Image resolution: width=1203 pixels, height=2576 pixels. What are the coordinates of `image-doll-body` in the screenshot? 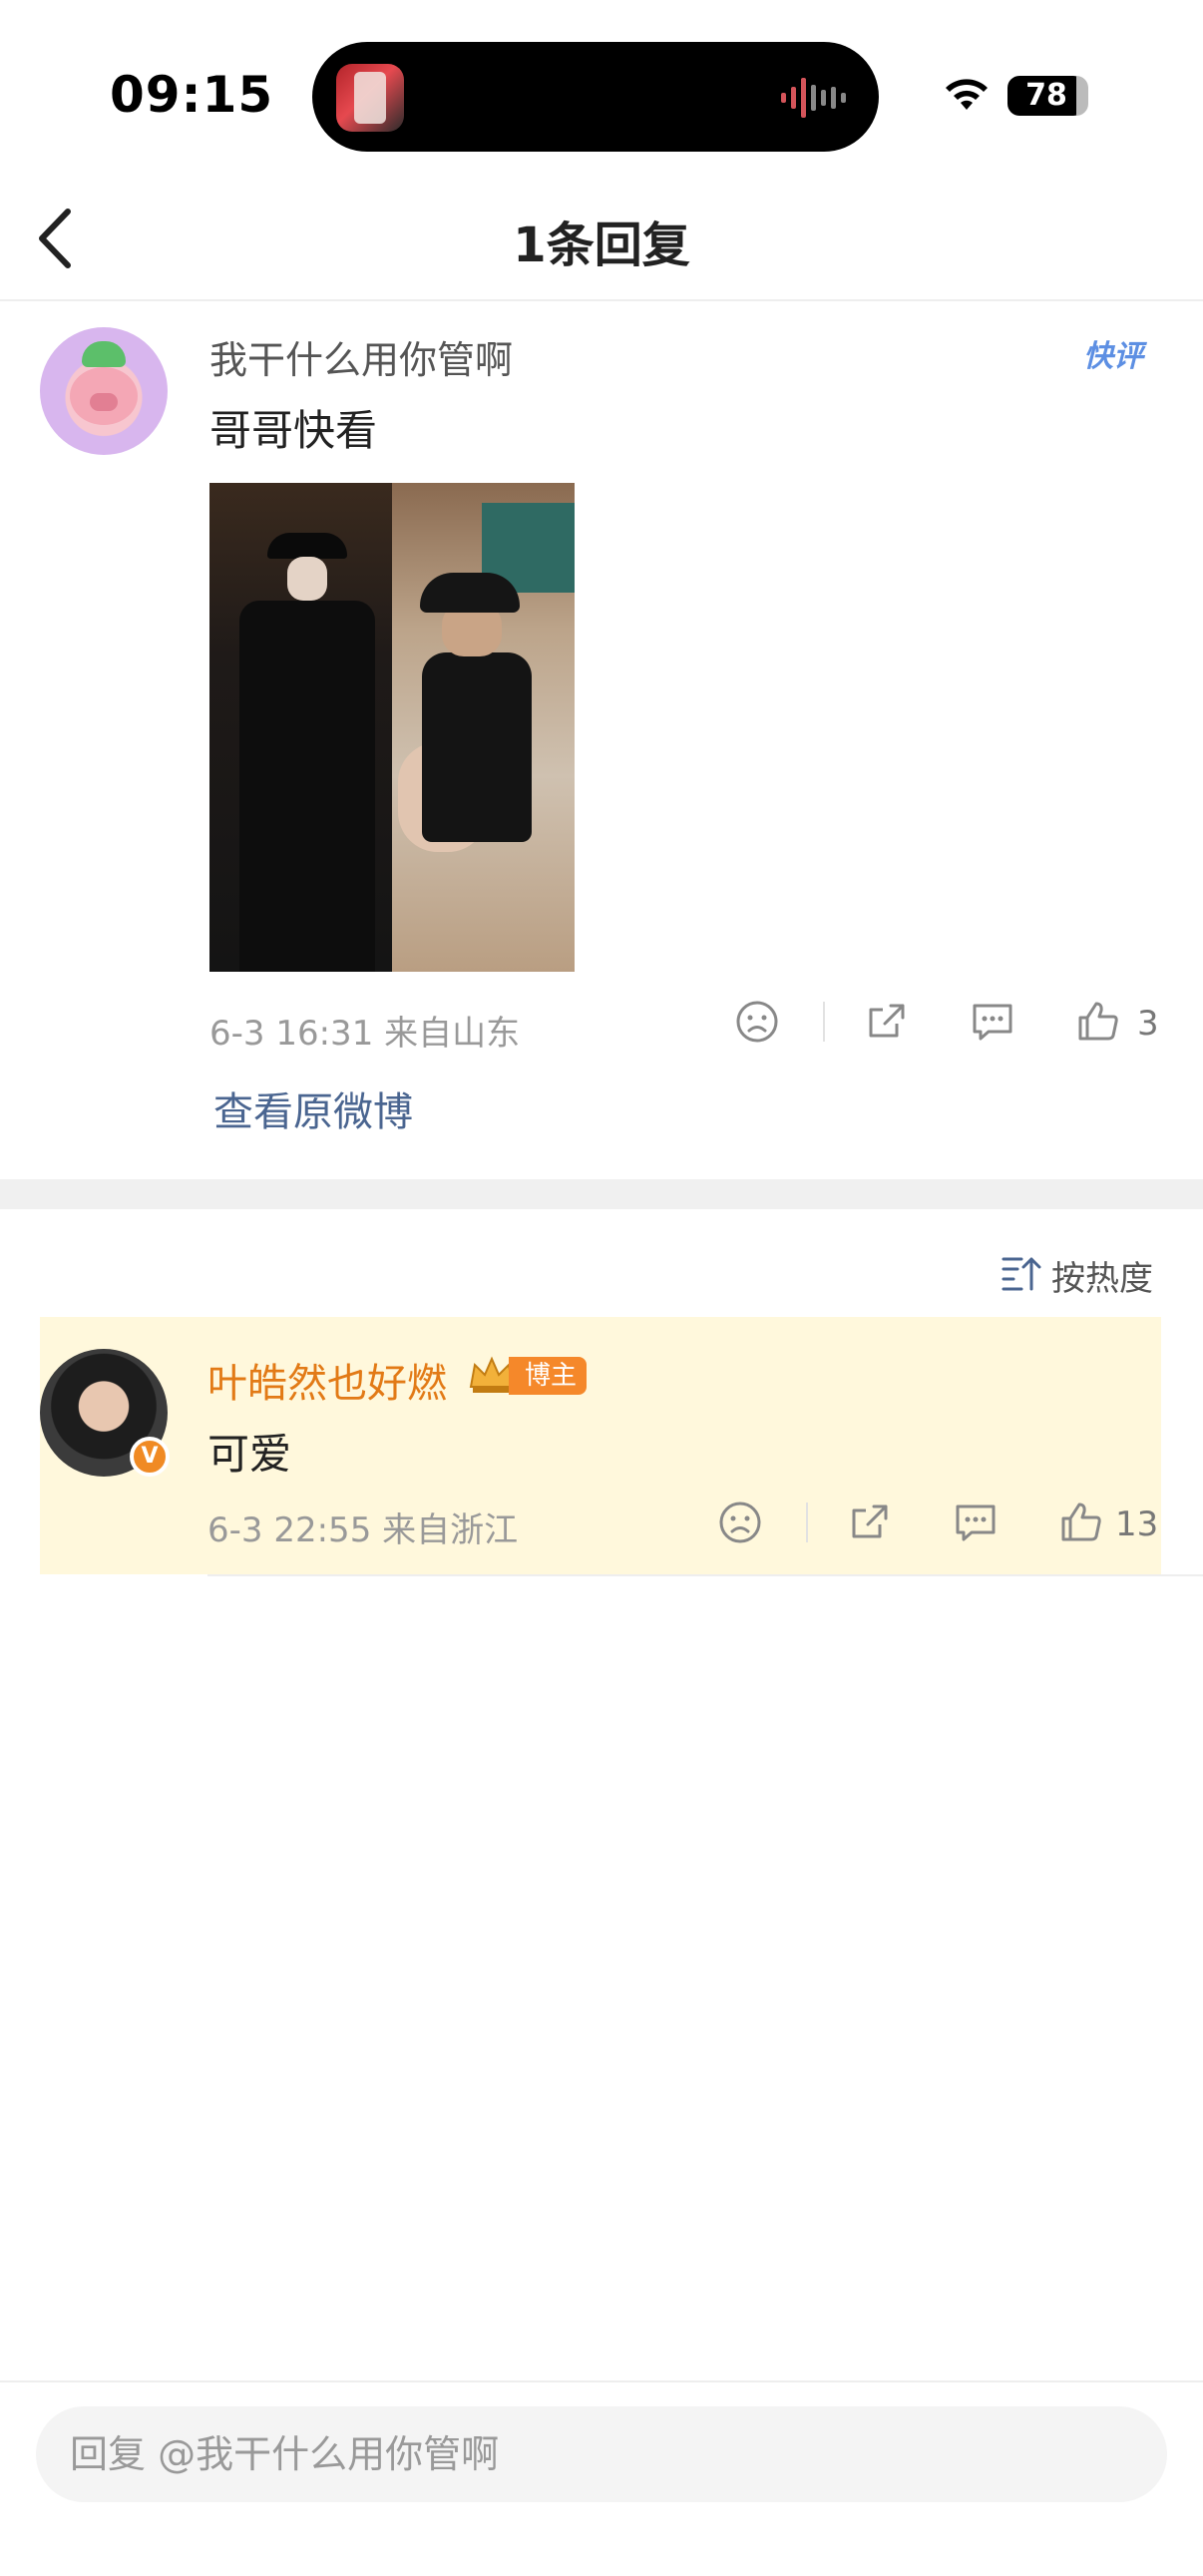 It's located at (477, 747).